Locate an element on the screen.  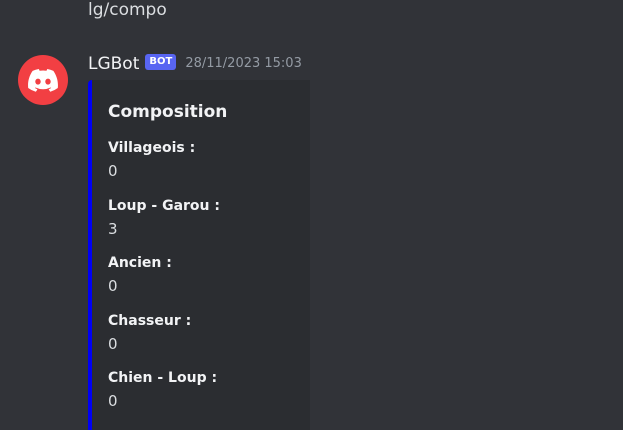
embed-field: Chasseur : 0 is located at coordinates (149, 332).